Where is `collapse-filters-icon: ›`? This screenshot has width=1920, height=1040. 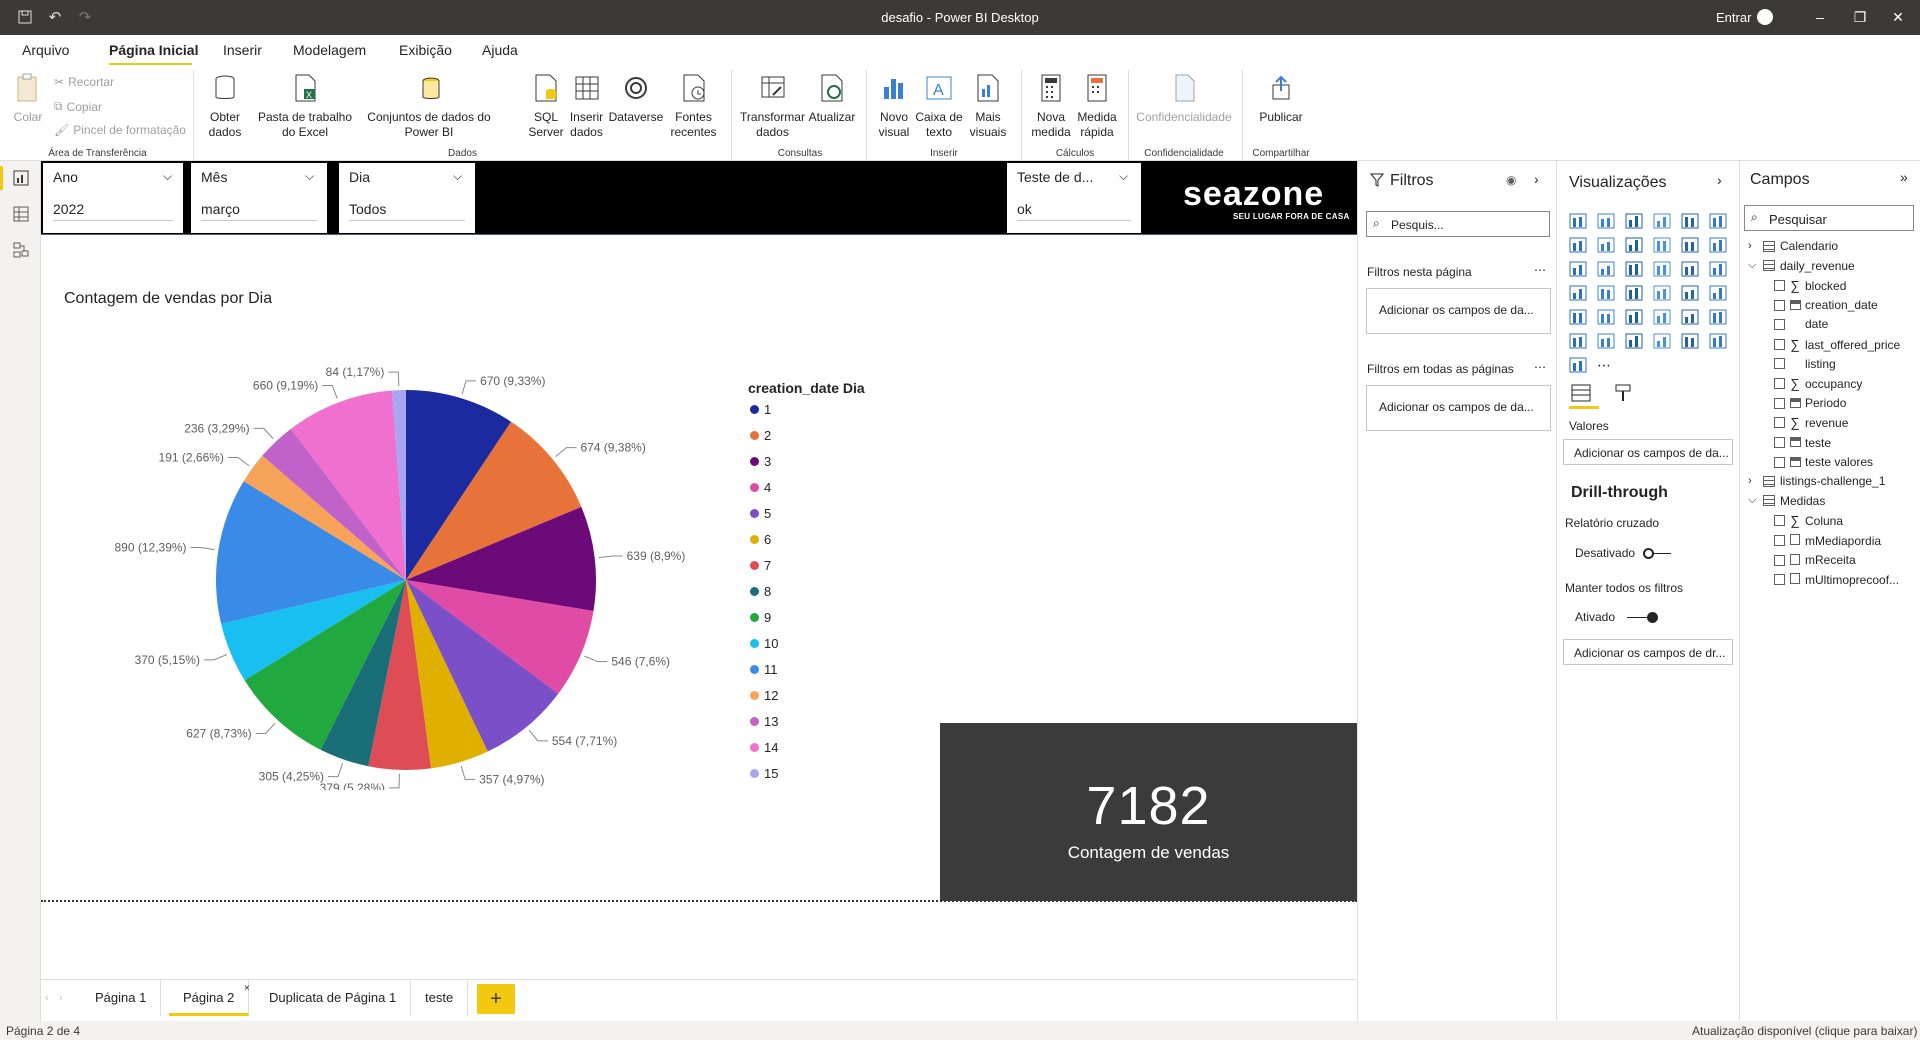 collapse-filters-icon: › is located at coordinates (1536, 179).